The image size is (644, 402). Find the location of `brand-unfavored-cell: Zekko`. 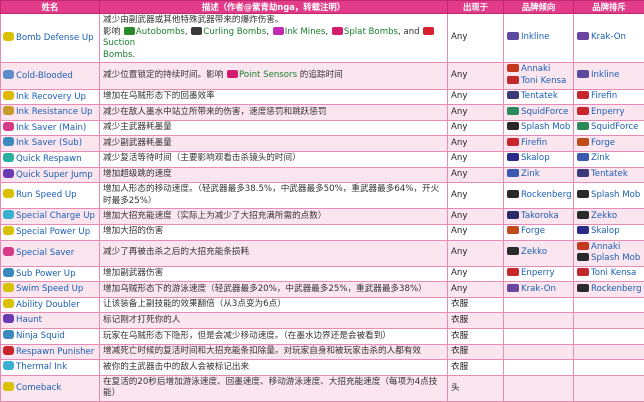

brand-unfavored-cell: Zekko is located at coordinates (609, 217).